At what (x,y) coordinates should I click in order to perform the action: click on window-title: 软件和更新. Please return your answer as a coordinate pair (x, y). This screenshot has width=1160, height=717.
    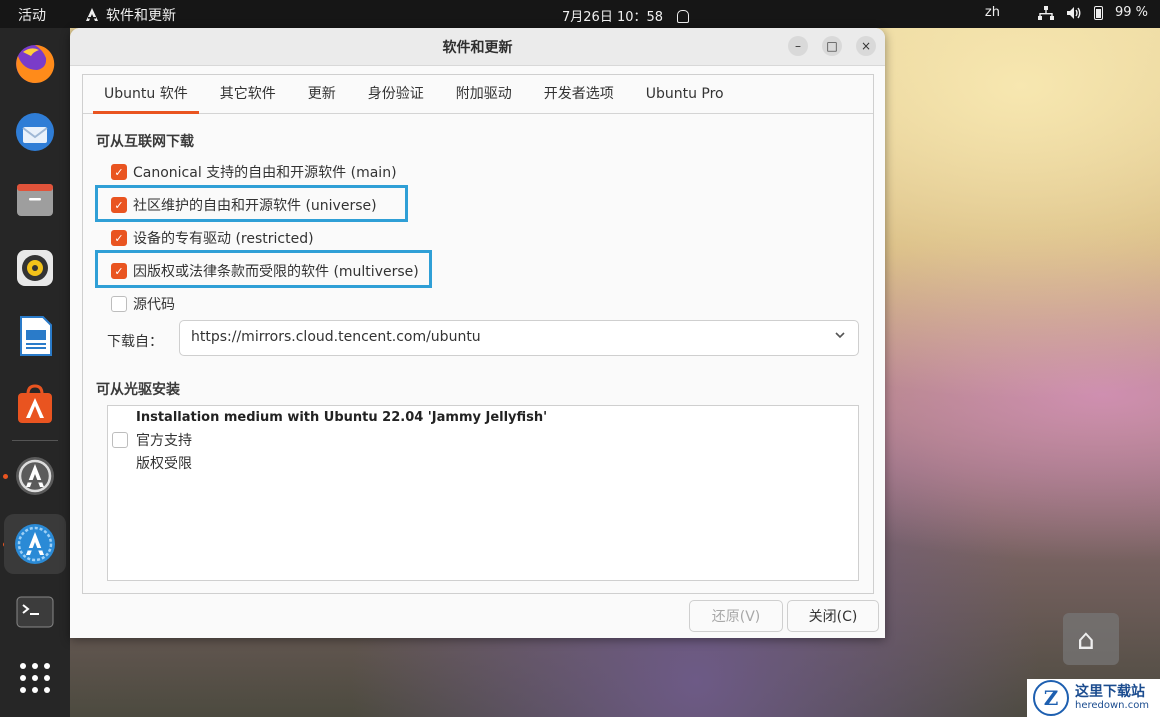
    Looking at the image, I should click on (477, 48).